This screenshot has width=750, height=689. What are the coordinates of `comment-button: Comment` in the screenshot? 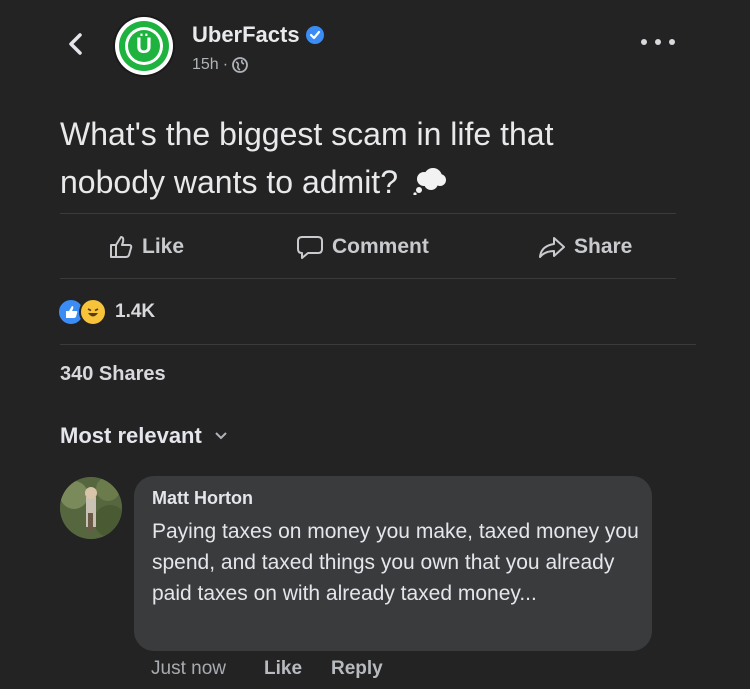 It's located at (362, 247).